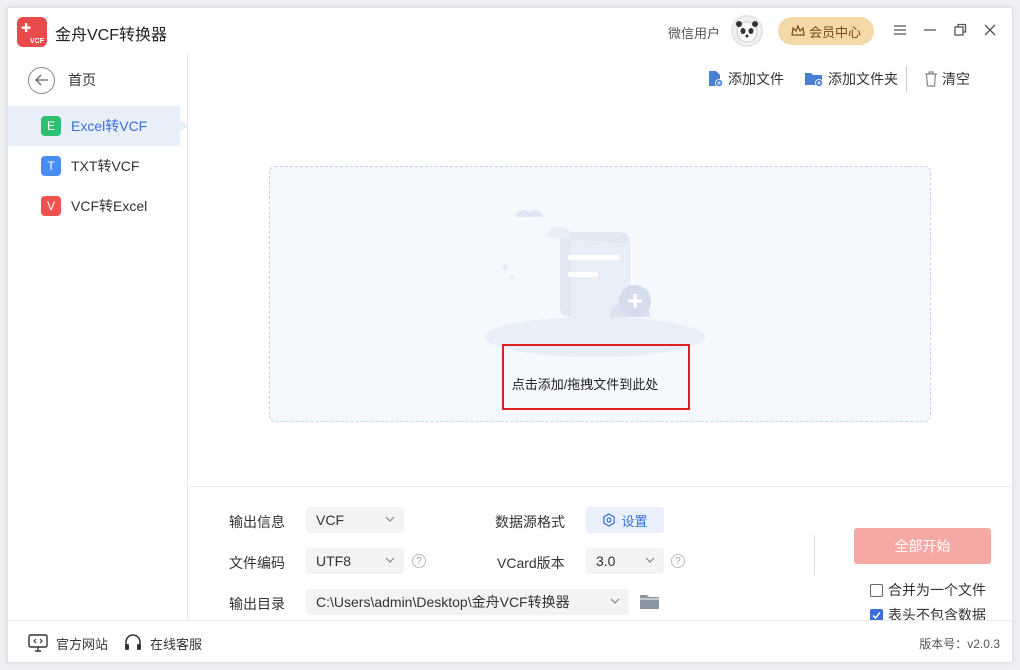 This screenshot has height=670, width=1020. I want to click on support-link: 在线客服, so click(163, 643).